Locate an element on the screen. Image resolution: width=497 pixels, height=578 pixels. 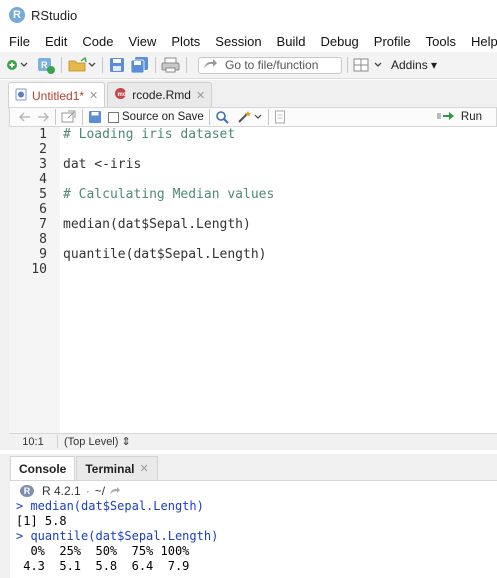
menu-session: Session is located at coordinates (238, 41).